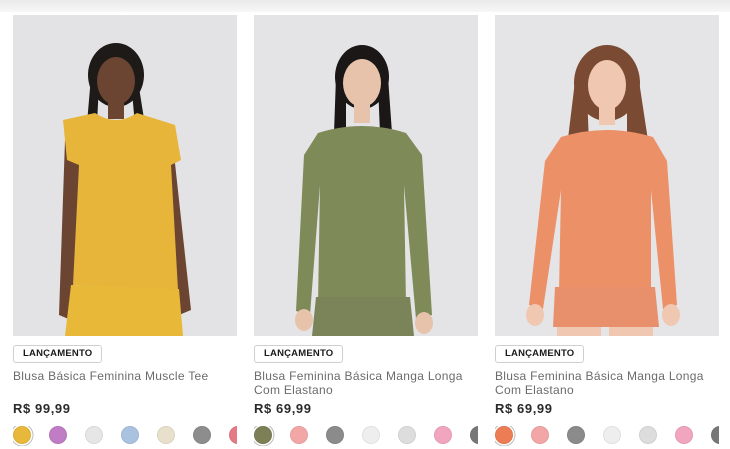  I want to click on product-price: R$ 99,99, so click(42, 408).